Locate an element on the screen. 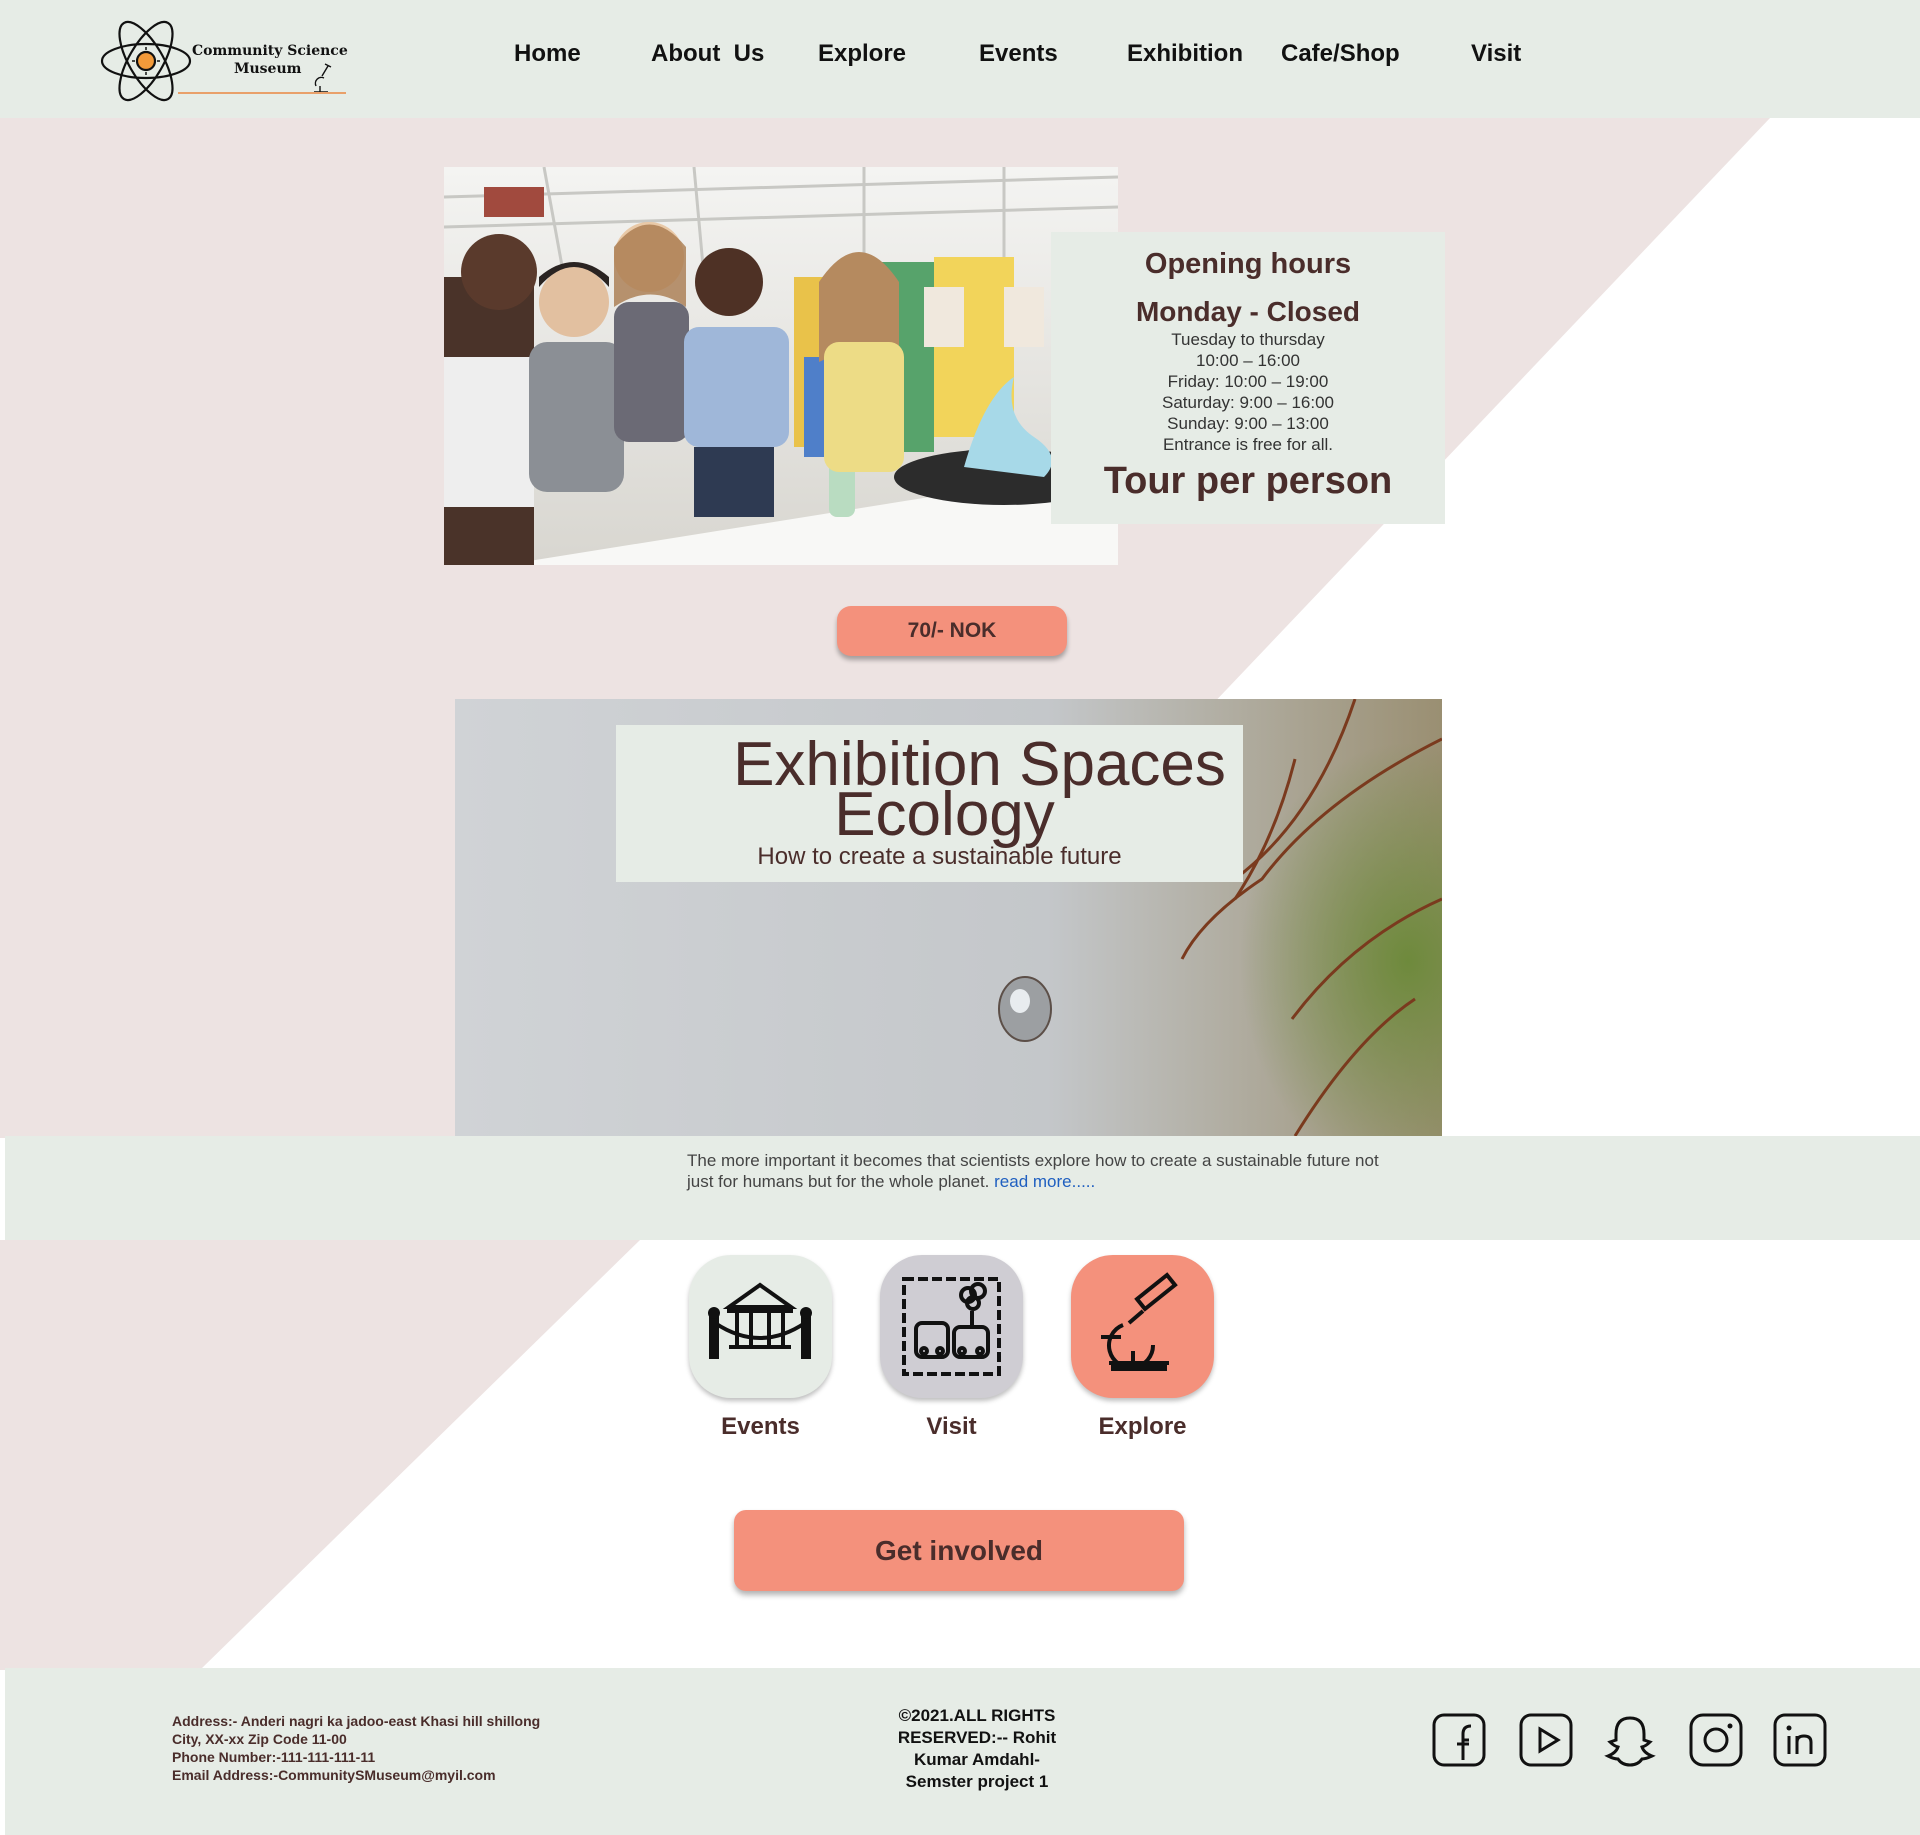  hours-line: Saturday: 9:00 – 16:00 is located at coordinates (1248, 402).